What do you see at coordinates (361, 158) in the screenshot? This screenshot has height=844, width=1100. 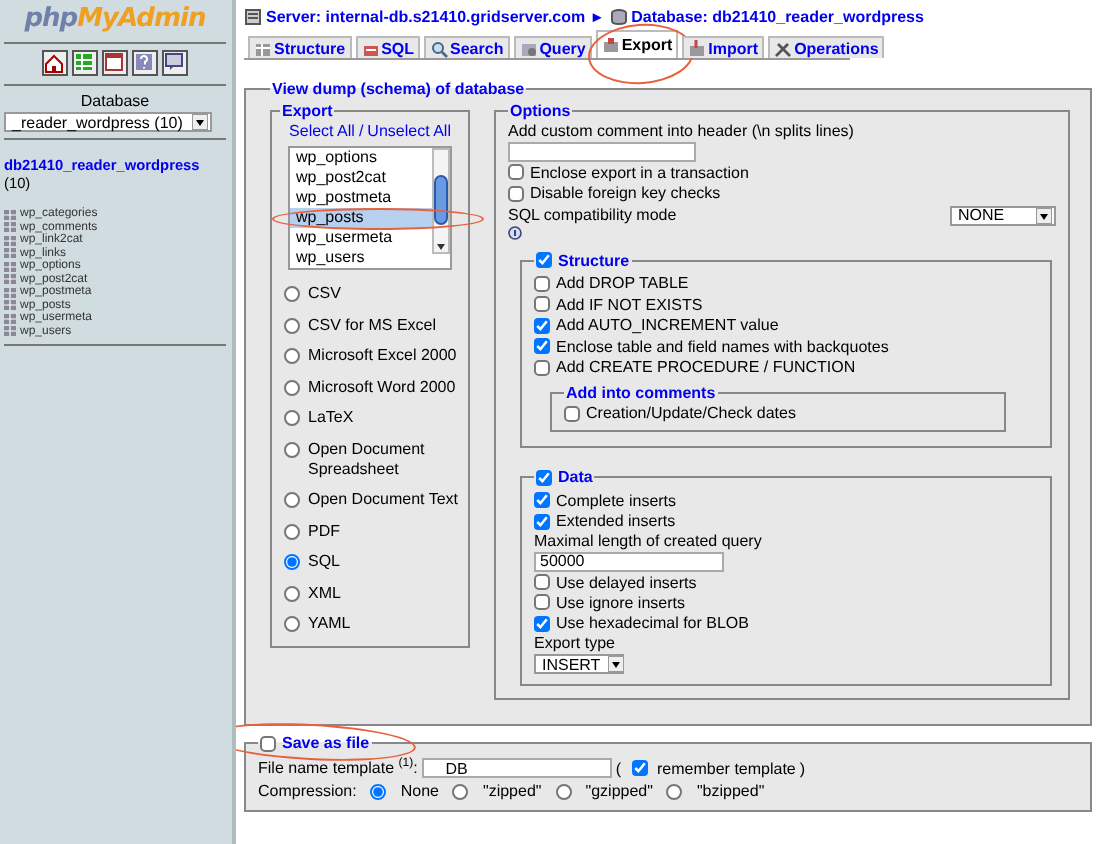 I see `list-option: wp_options` at bounding box center [361, 158].